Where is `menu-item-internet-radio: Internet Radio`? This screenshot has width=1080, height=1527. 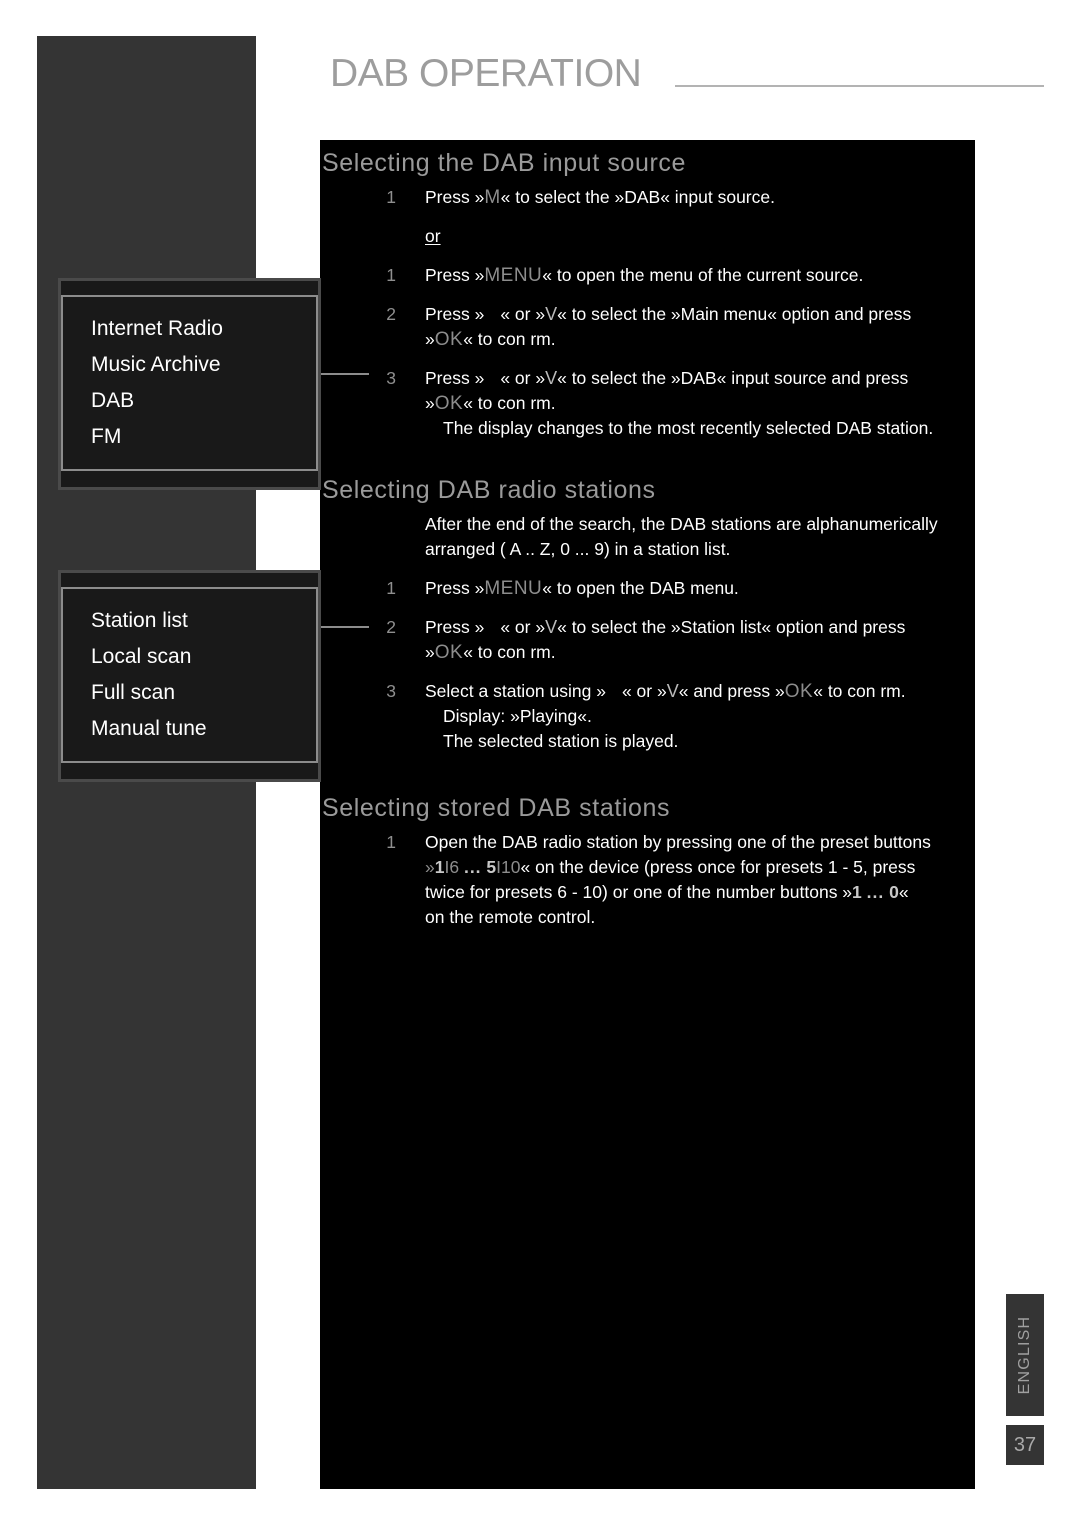
menu-item-internet-radio: Internet Radio is located at coordinates (203, 329).